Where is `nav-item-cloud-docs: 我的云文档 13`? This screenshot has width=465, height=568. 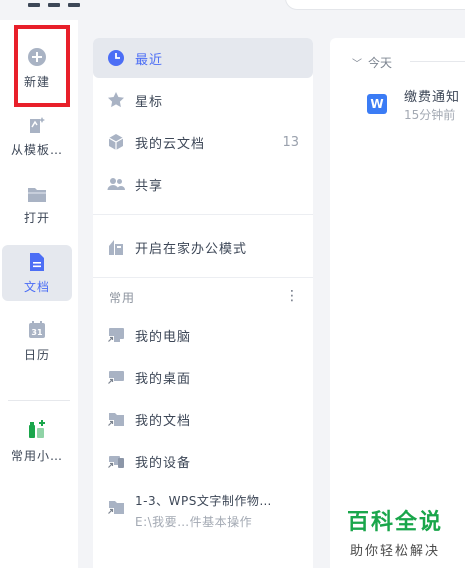 nav-item-cloud-docs: 我的云文档 13 is located at coordinates (203, 142).